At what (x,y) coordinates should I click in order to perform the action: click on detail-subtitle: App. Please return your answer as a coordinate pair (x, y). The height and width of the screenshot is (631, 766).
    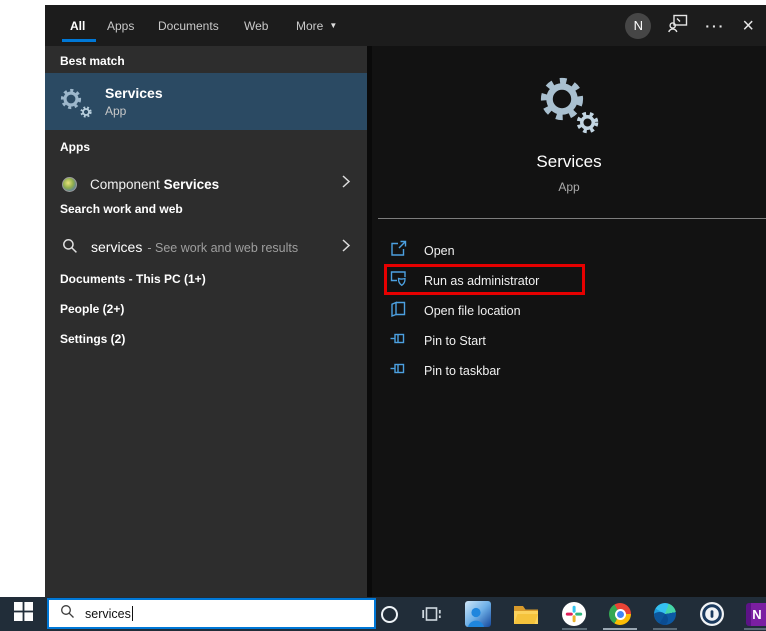
    Looking at the image, I should click on (569, 187).